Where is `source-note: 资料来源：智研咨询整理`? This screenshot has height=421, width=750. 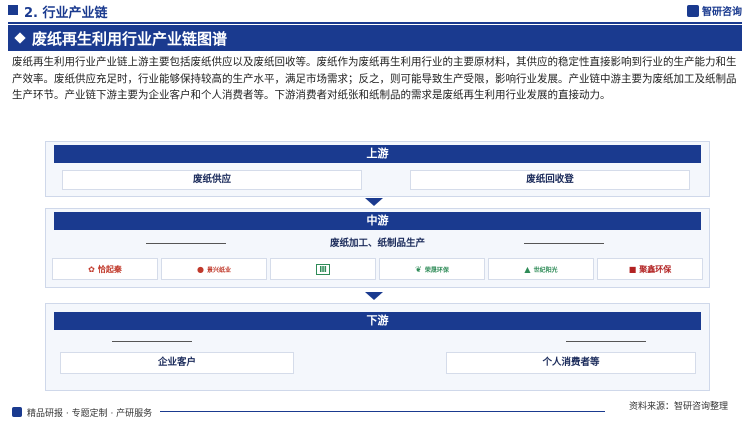 source-note: 资料来源：智研咨询整理 is located at coordinates (678, 407).